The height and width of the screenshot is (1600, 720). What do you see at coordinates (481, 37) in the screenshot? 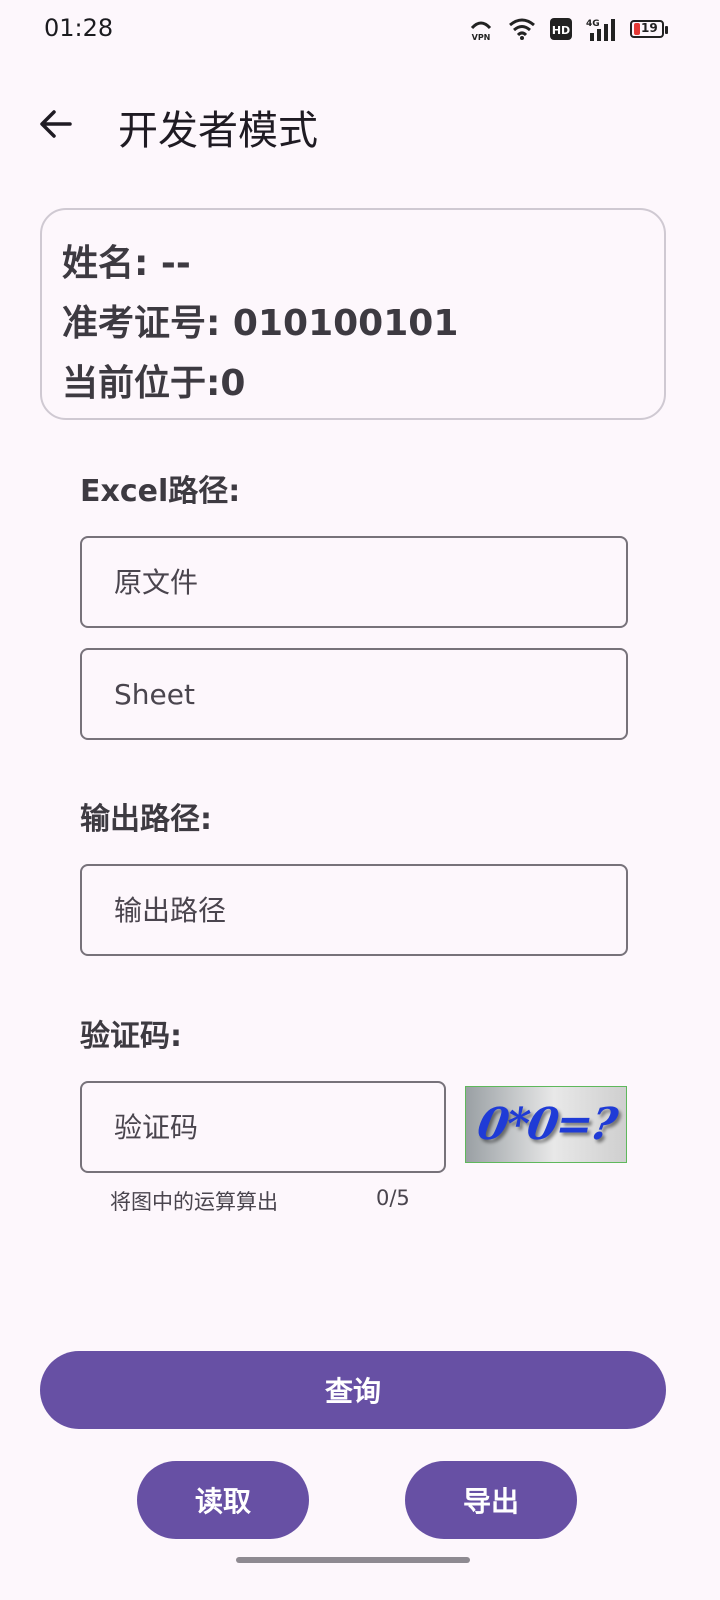
I see `svg-text: VPN` at bounding box center [481, 37].